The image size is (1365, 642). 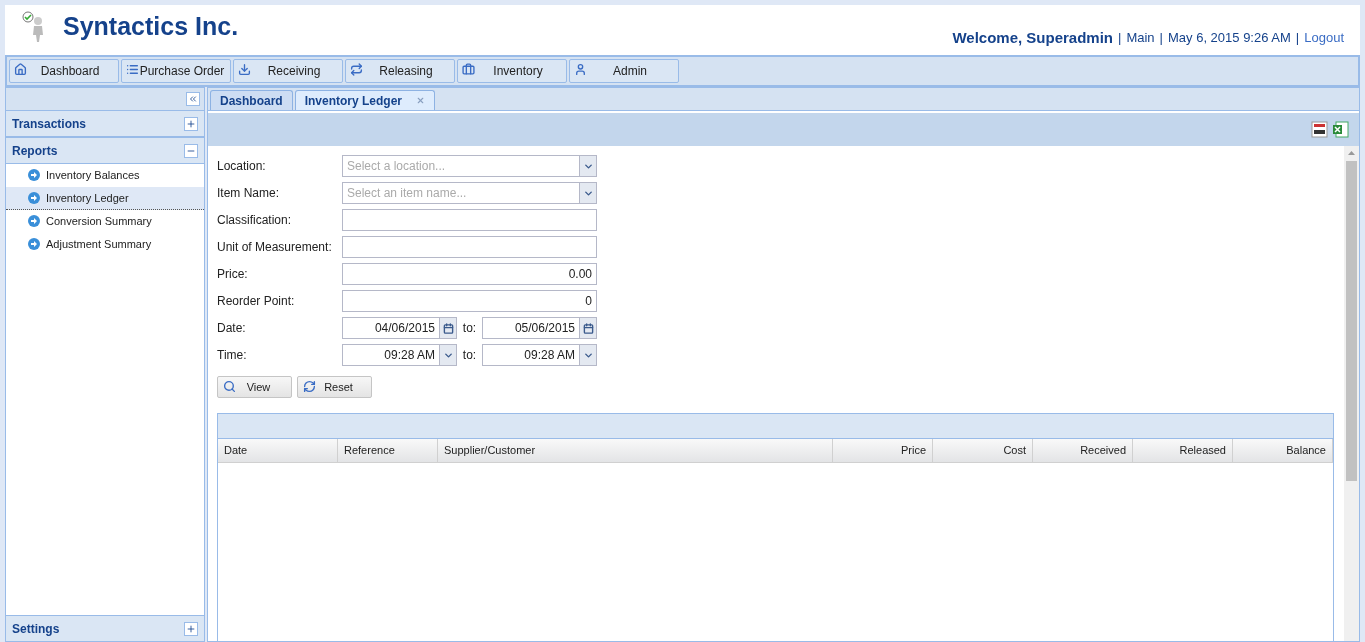 I want to click on field-label: Reorder Point:, so click(x=256, y=301).